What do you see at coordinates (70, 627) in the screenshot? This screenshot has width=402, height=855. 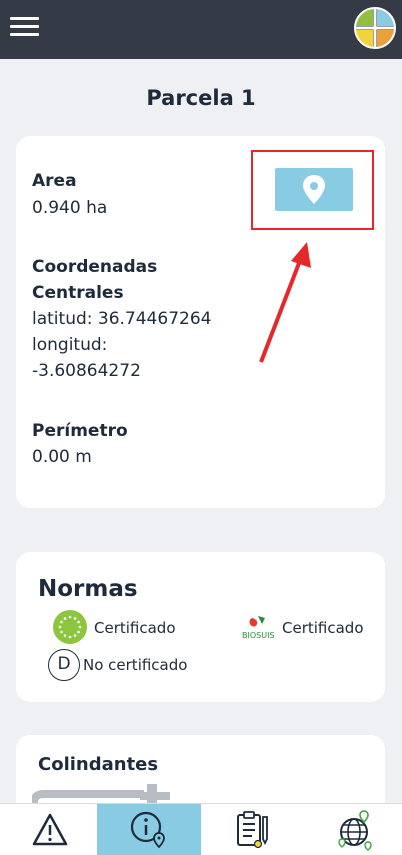 I see `eu-organic-leaf-icon` at bounding box center [70, 627].